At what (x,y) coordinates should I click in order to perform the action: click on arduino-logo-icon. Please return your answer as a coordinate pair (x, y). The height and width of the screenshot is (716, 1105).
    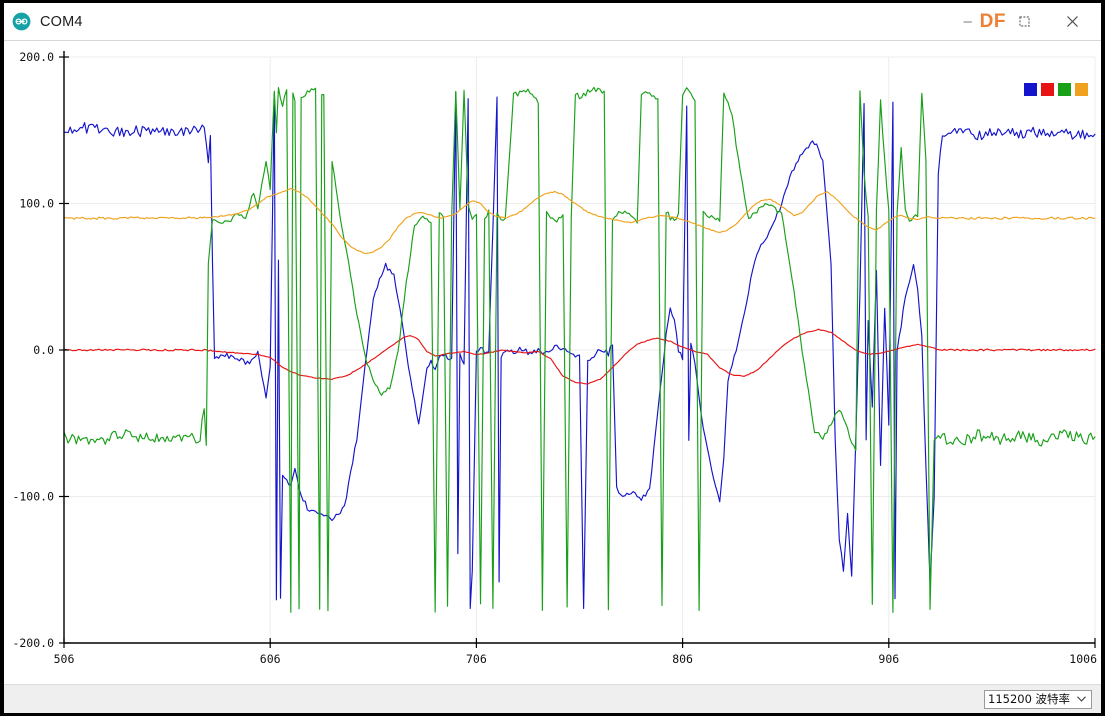
    Looking at the image, I should click on (21, 21).